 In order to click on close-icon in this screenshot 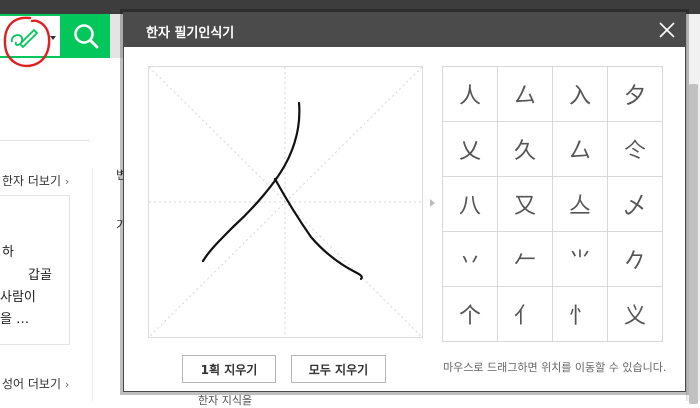, I will do `click(667, 30)`.